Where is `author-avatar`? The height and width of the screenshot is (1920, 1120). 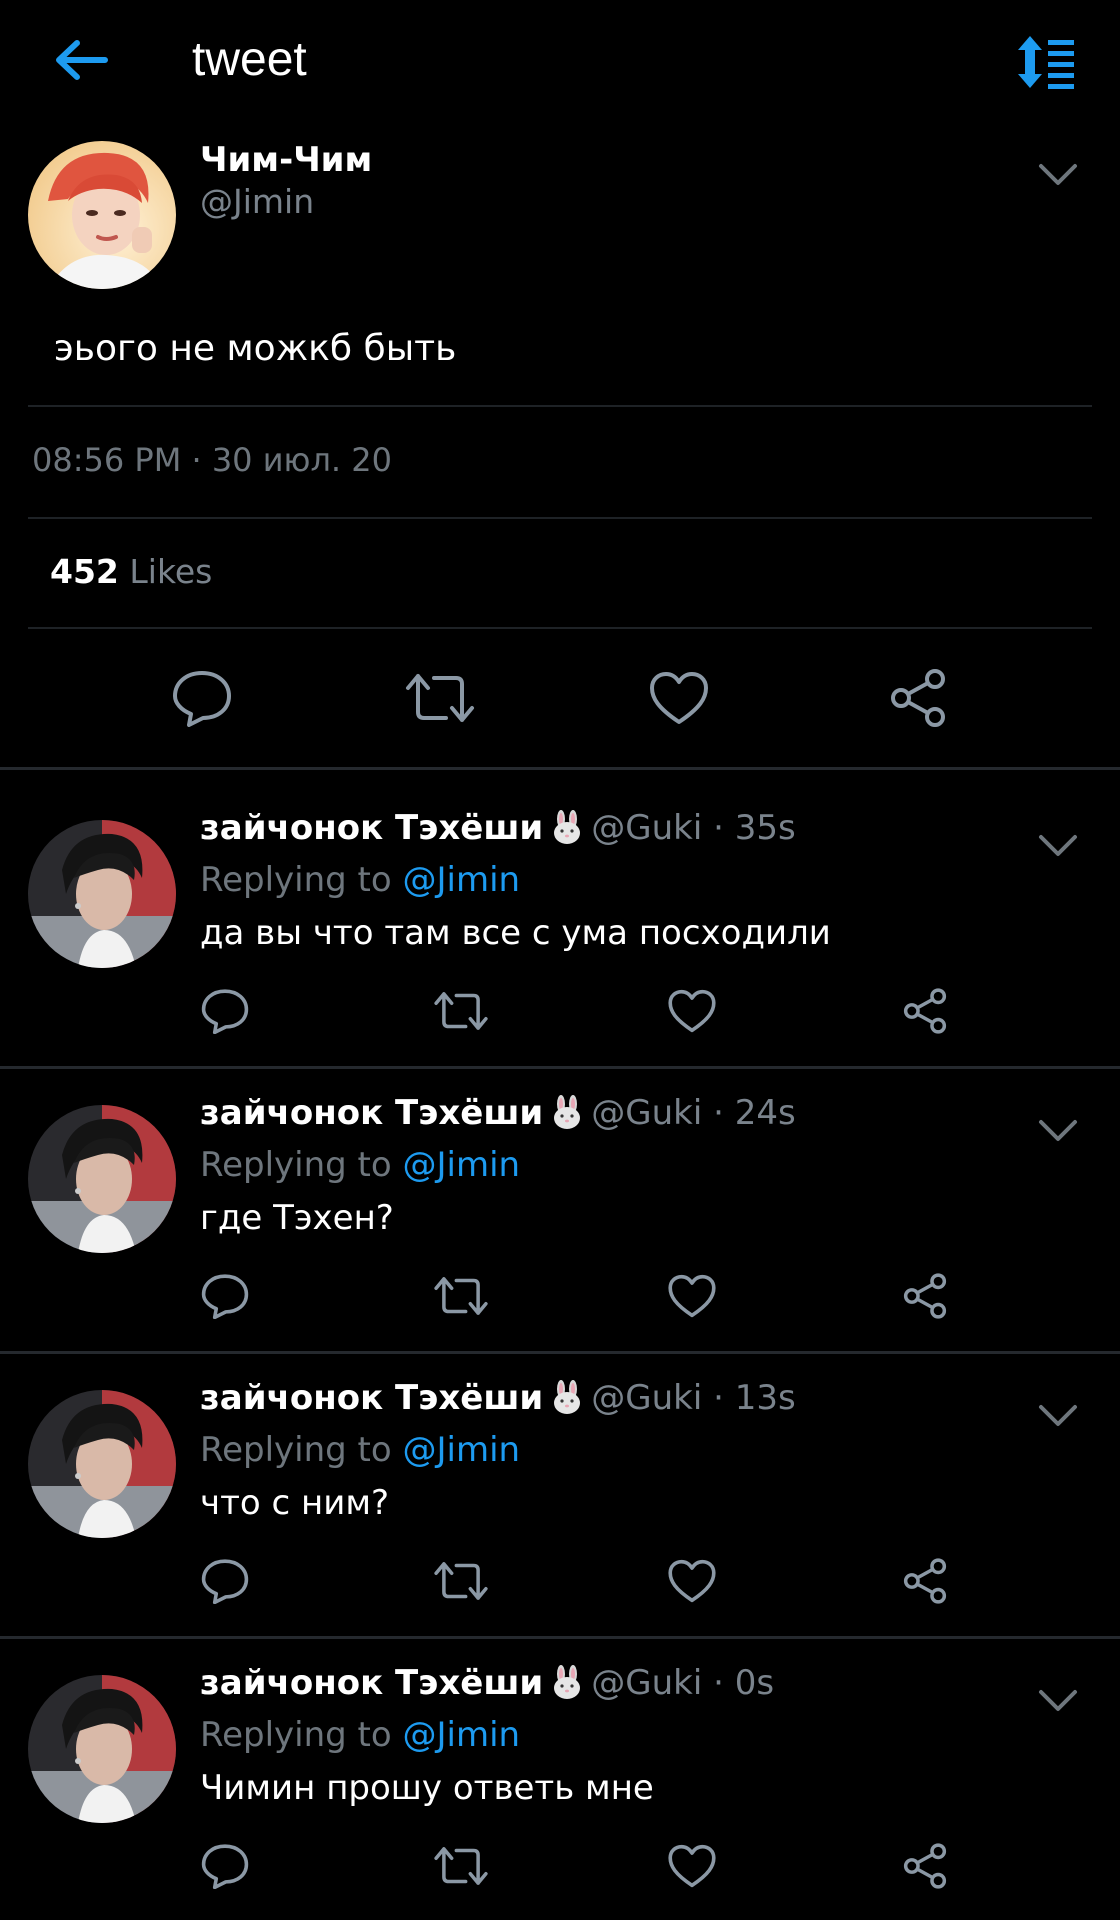 author-avatar is located at coordinates (102, 215).